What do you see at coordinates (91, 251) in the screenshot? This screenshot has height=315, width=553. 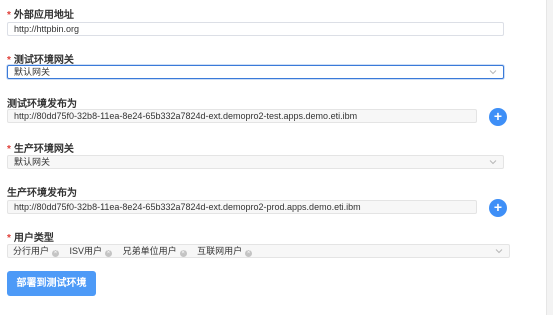 I see `user-type-tag: ISV用户 ×` at bounding box center [91, 251].